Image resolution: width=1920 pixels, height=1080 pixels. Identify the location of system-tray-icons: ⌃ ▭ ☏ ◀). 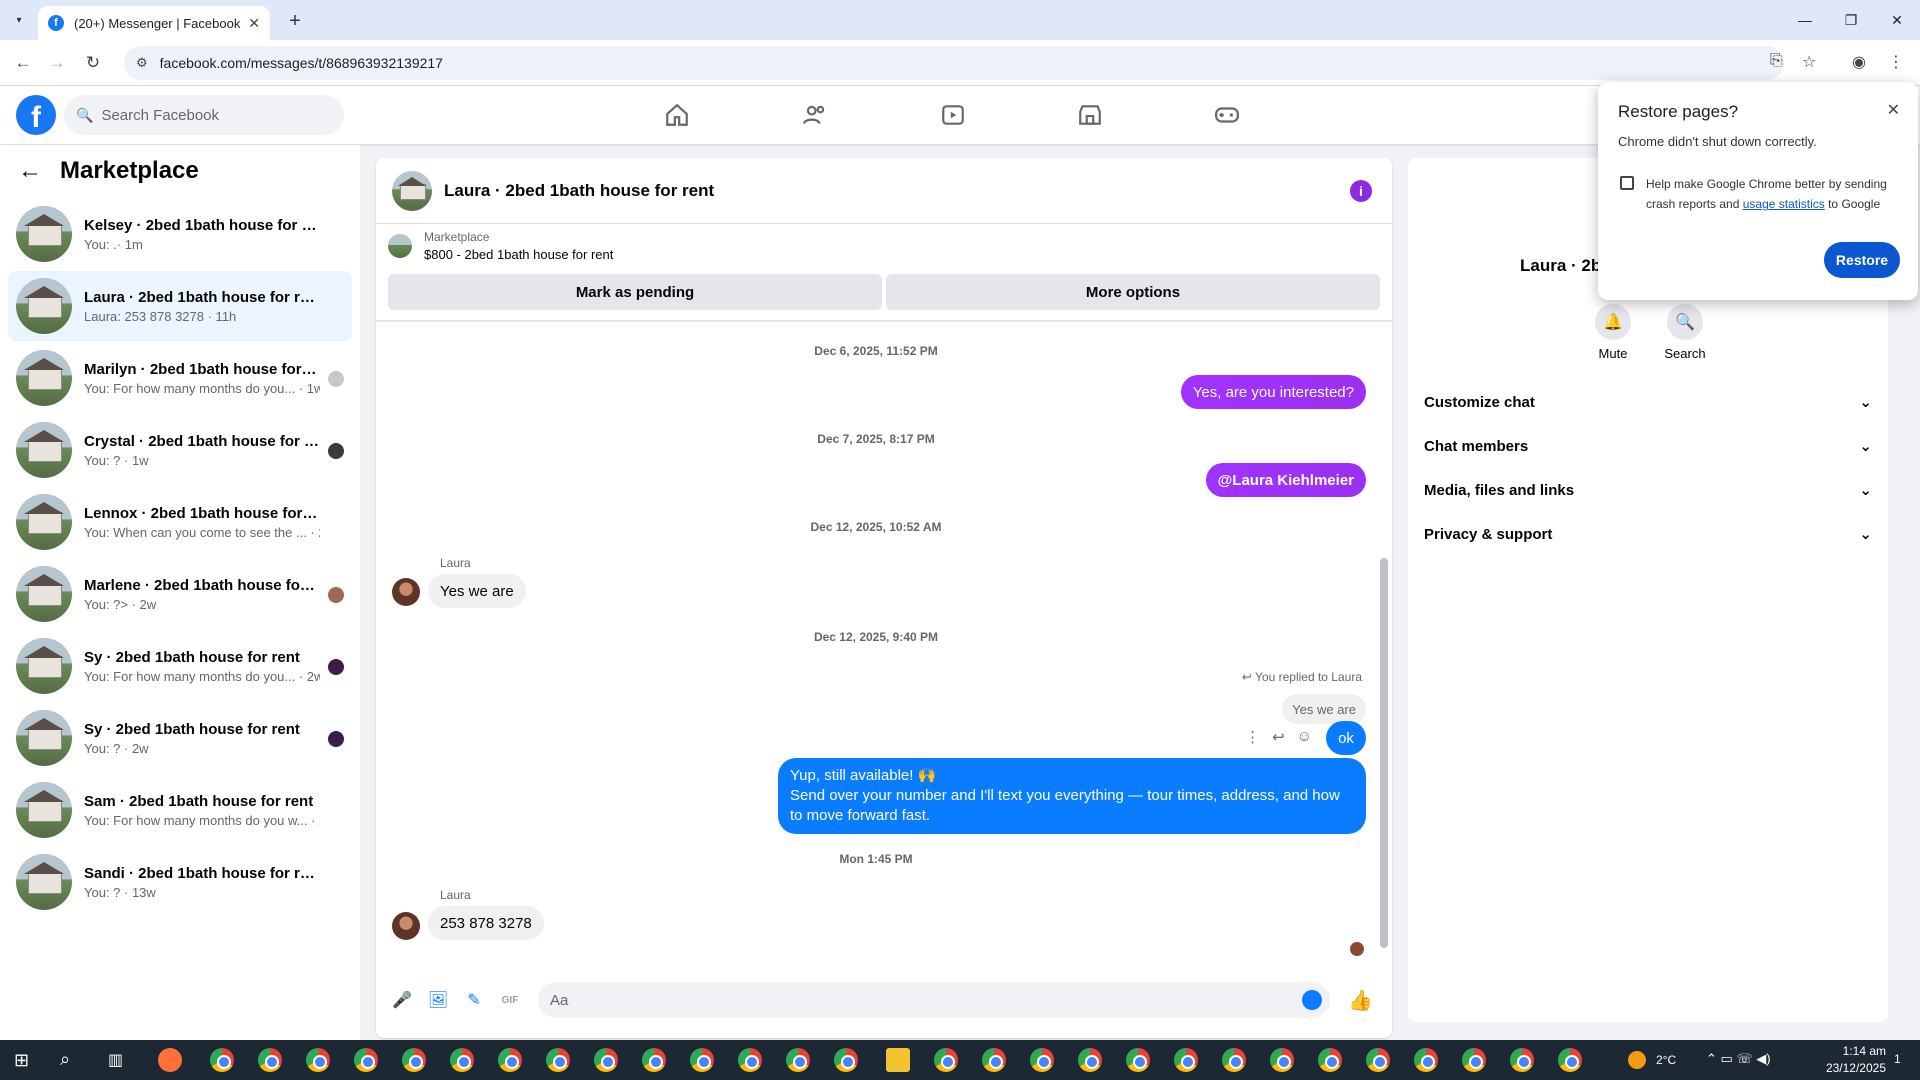
(1738, 1059).